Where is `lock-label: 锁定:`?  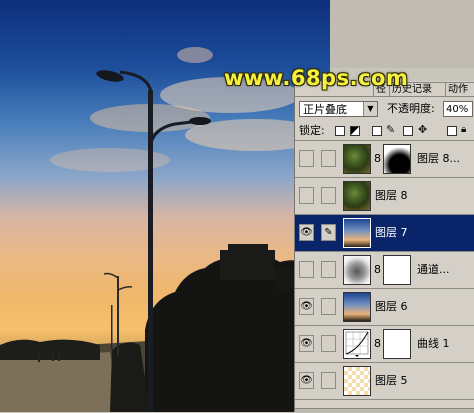 lock-label: 锁定: is located at coordinates (312, 130).